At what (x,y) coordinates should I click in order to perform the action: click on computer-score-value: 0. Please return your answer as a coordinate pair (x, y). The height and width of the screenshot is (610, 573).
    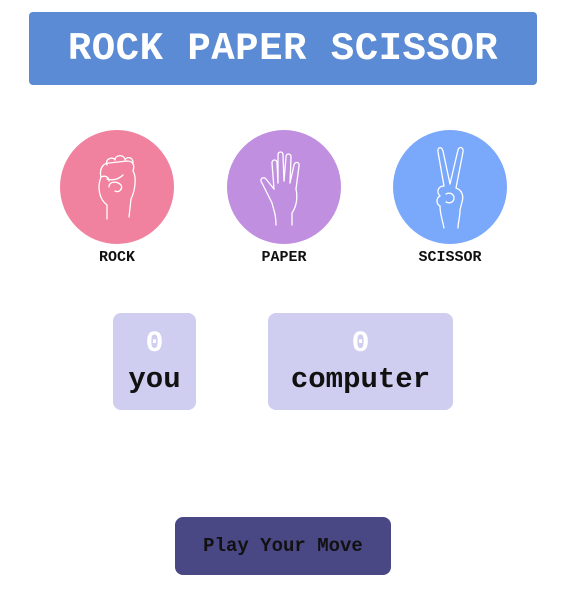
    Looking at the image, I should click on (360, 343).